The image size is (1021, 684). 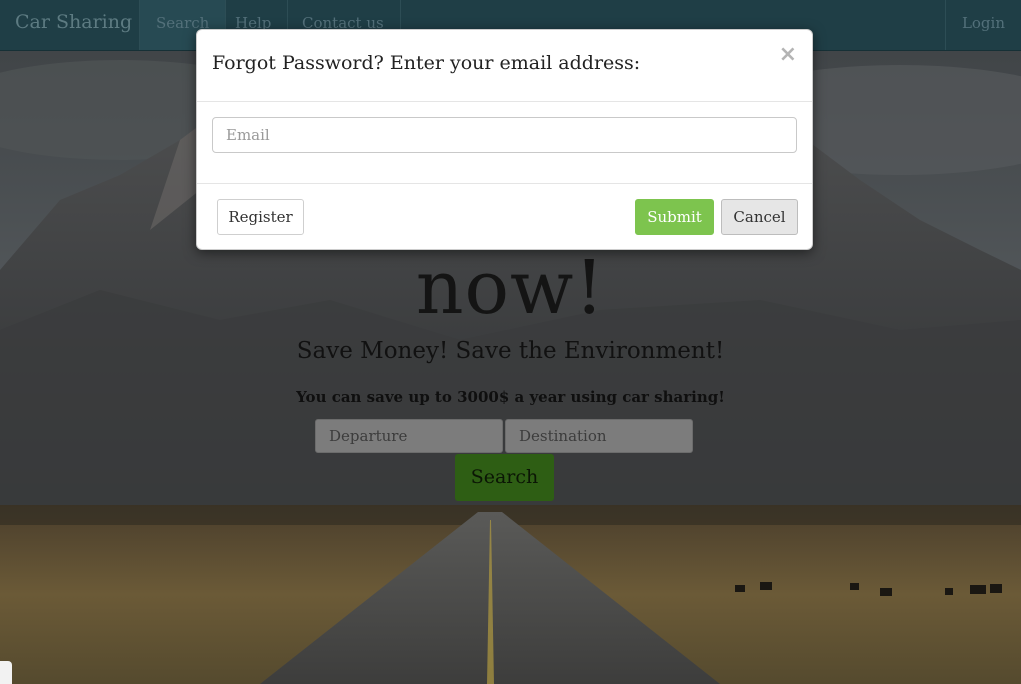 What do you see at coordinates (759, 217) in the screenshot?
I see `cancel-button: Cancel` at bounding box center [759, 217].